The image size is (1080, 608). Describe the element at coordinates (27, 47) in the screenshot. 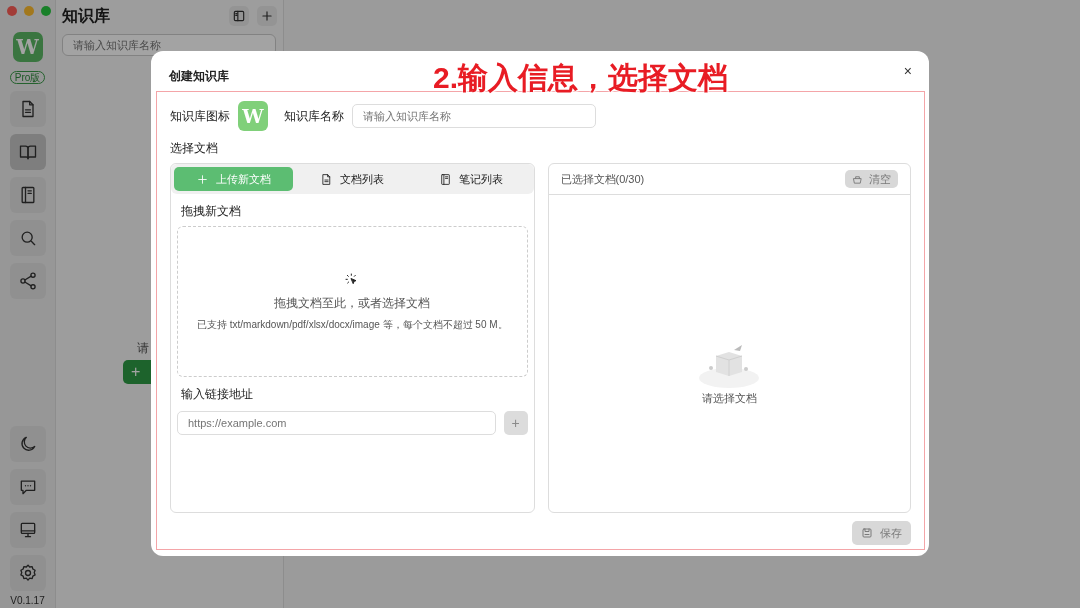

I see `app-logo: W` at that location.